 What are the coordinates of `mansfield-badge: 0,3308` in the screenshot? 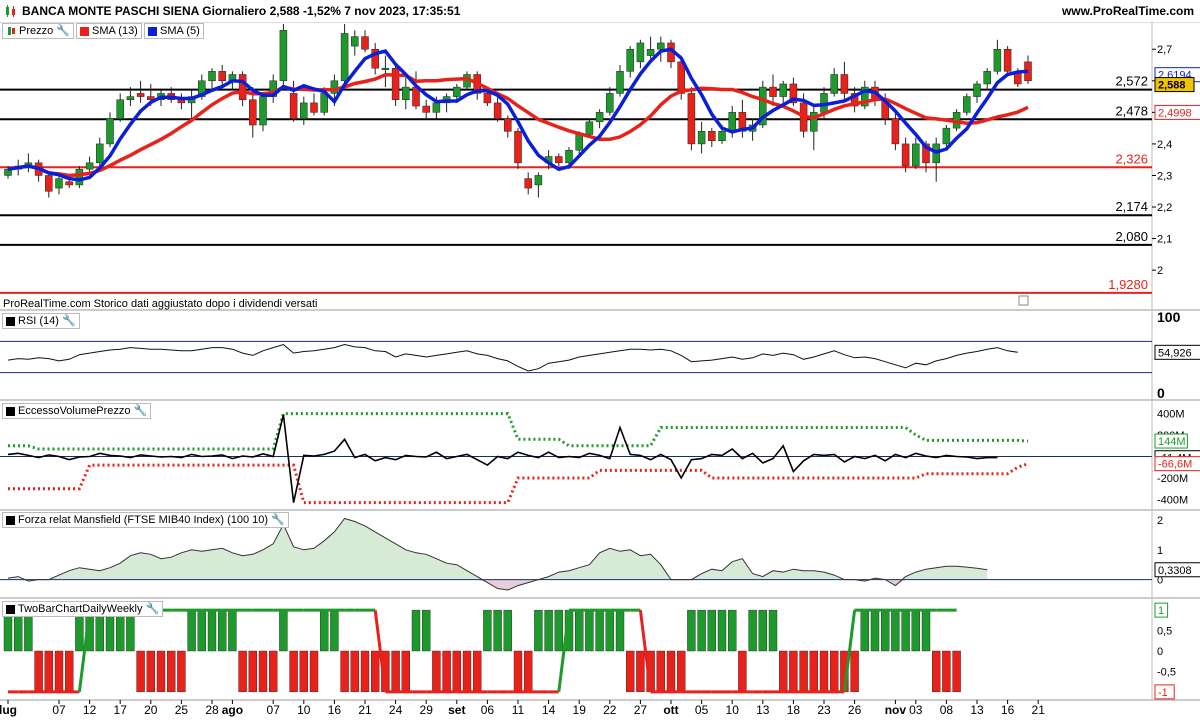 It's located at (1175, 571).